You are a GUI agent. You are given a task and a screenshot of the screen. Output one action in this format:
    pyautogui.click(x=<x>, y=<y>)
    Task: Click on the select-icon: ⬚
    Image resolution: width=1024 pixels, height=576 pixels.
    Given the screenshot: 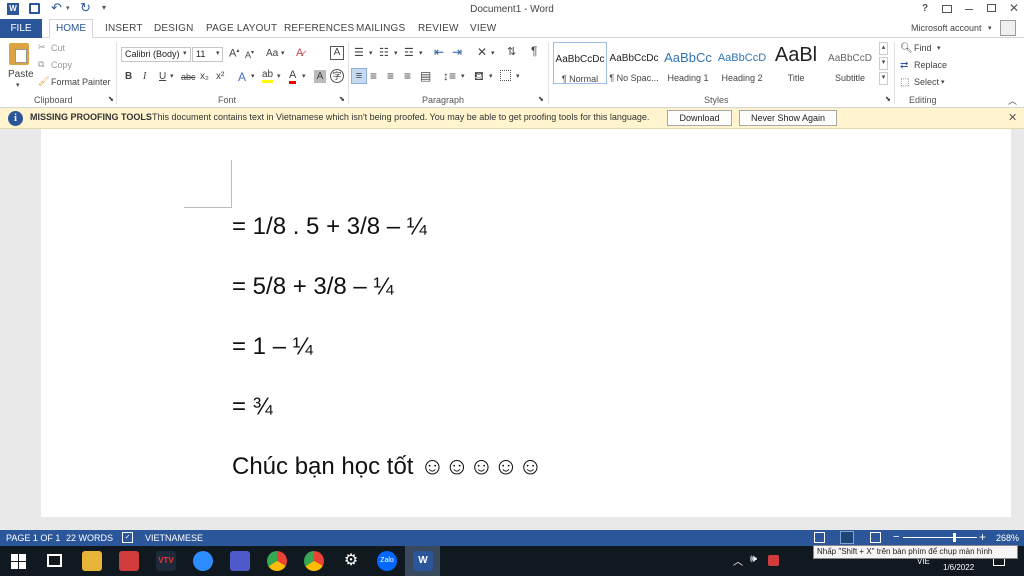 What is the action you would take?
    pyautogui.click(x=904, y=82)
    